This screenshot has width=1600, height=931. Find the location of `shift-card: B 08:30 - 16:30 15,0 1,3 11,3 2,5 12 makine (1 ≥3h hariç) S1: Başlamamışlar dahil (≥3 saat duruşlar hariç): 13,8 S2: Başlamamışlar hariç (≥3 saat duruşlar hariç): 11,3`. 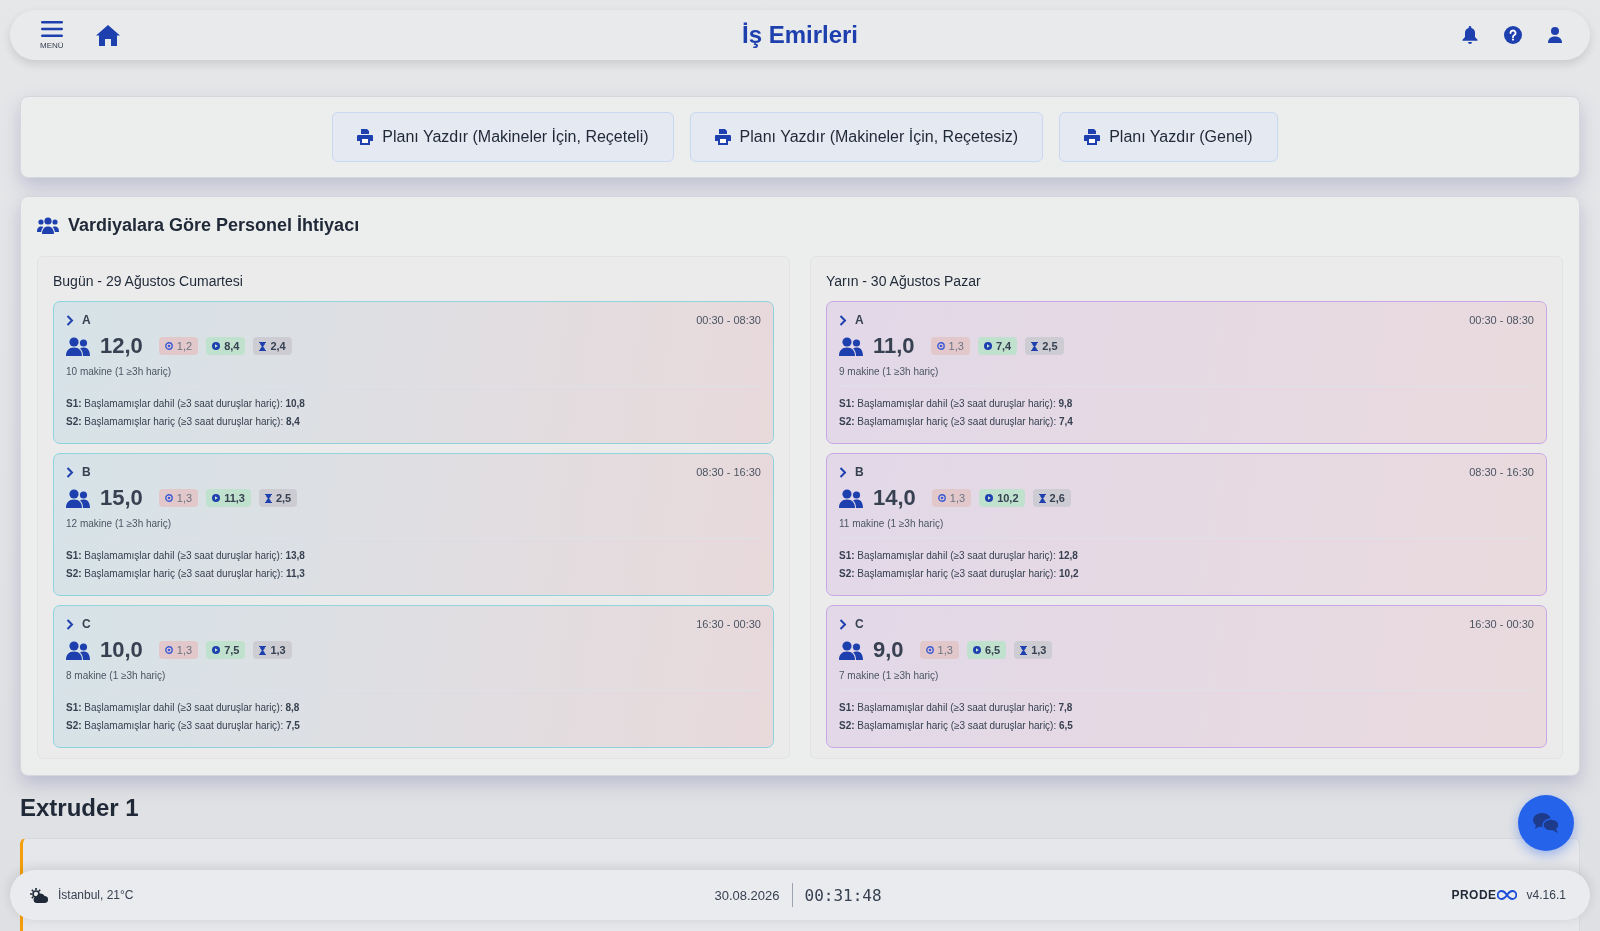

shift-card: B 08:30 - 16:30 15,0 1,3 11,3 2,5 12 makine (1 ≥3h hariç) S1: Başlamamışlar dahil (≥3 saat duruşlar hariç): 13,8 S2: Başlamamışlar hariç (≥3 saat duruşlar hariç): 11,3 is located at coordinates (413, 524).